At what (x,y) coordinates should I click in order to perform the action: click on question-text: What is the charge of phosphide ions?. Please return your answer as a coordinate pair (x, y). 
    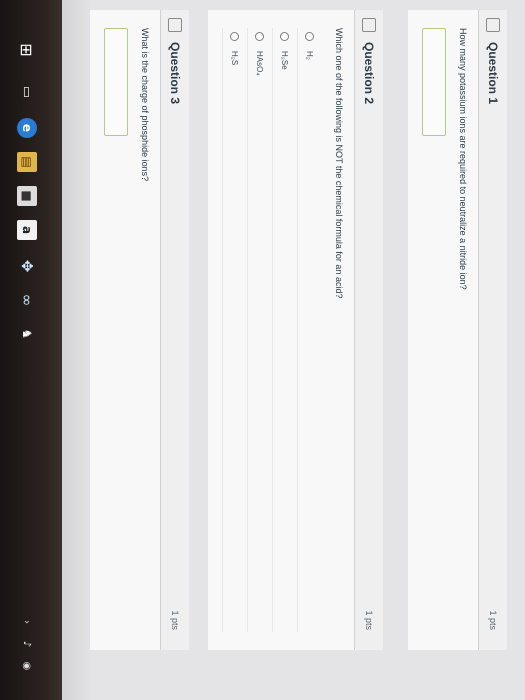
    Looking at the image, I should click on (145, 105).